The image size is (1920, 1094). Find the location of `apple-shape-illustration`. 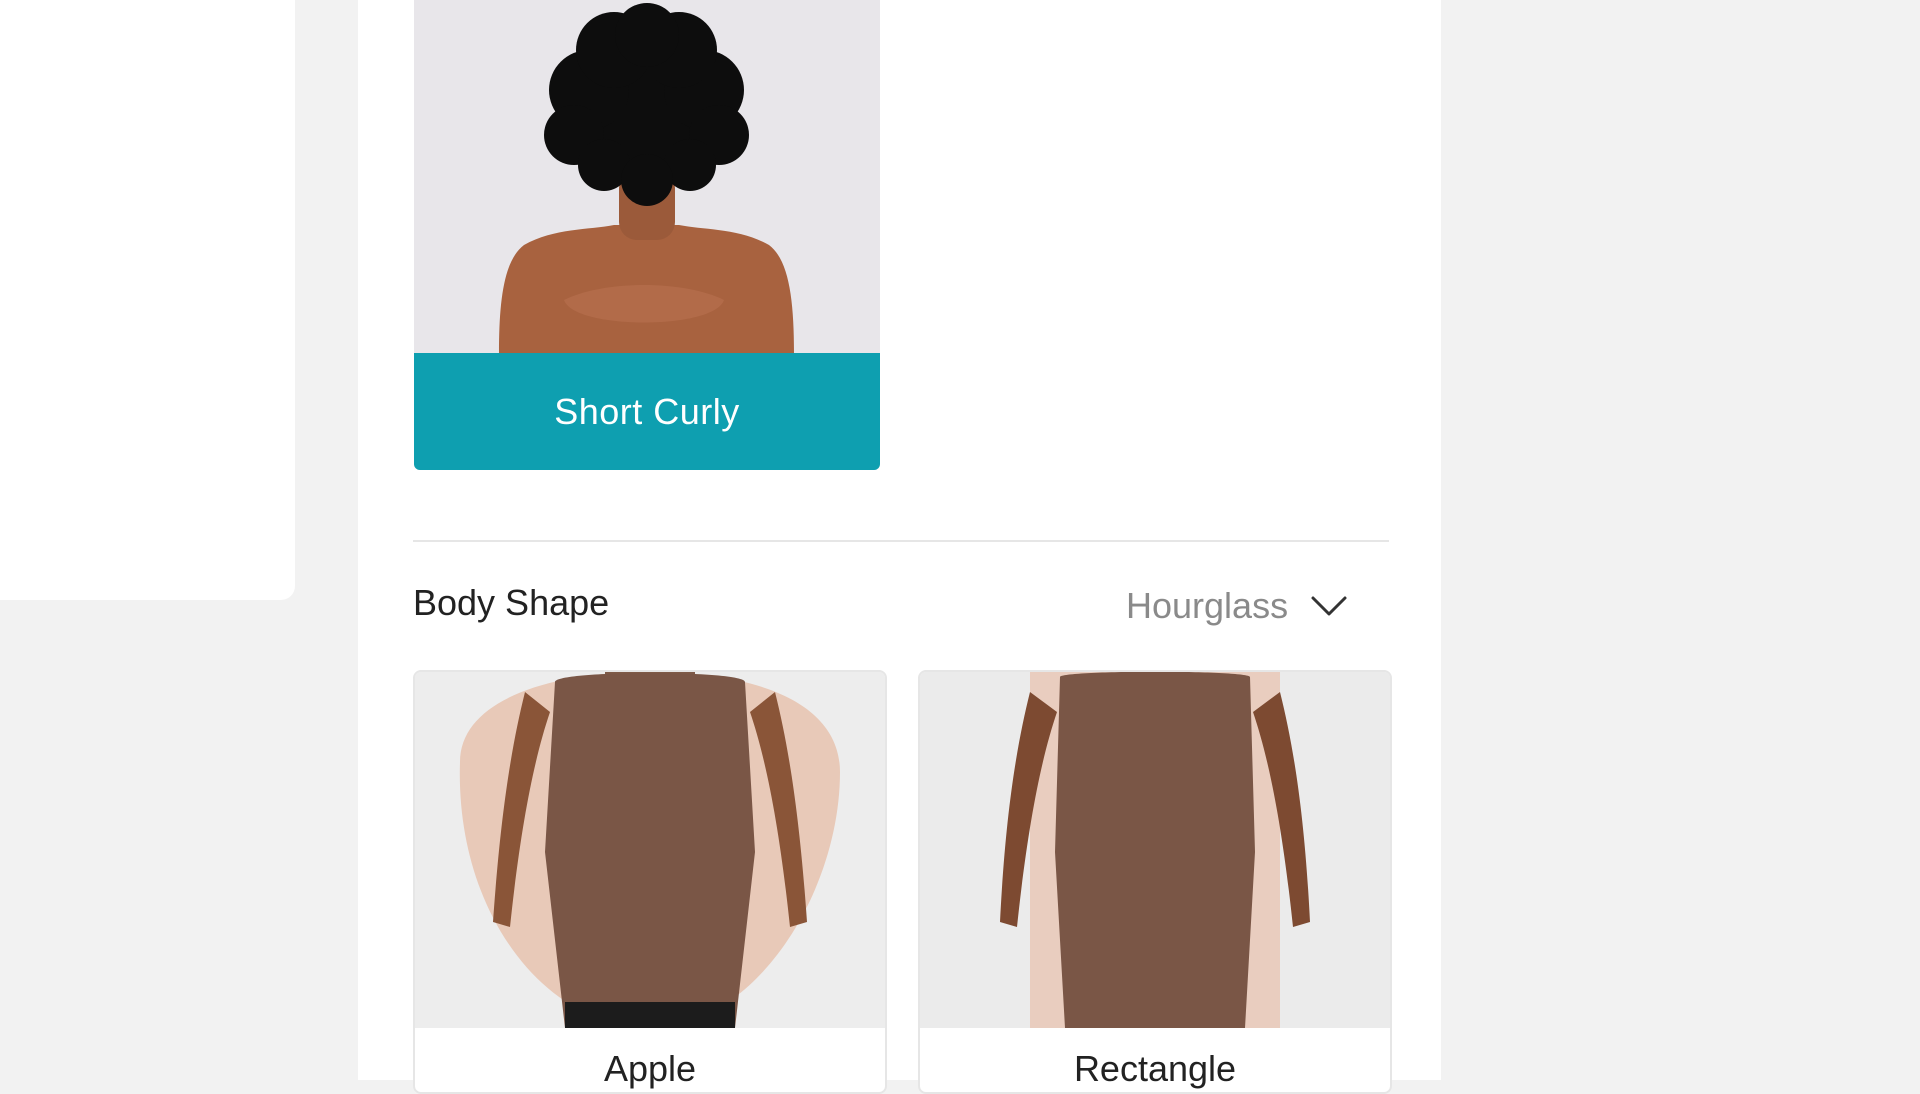

apple-shape-illustration is located at coordinates (650, 850).